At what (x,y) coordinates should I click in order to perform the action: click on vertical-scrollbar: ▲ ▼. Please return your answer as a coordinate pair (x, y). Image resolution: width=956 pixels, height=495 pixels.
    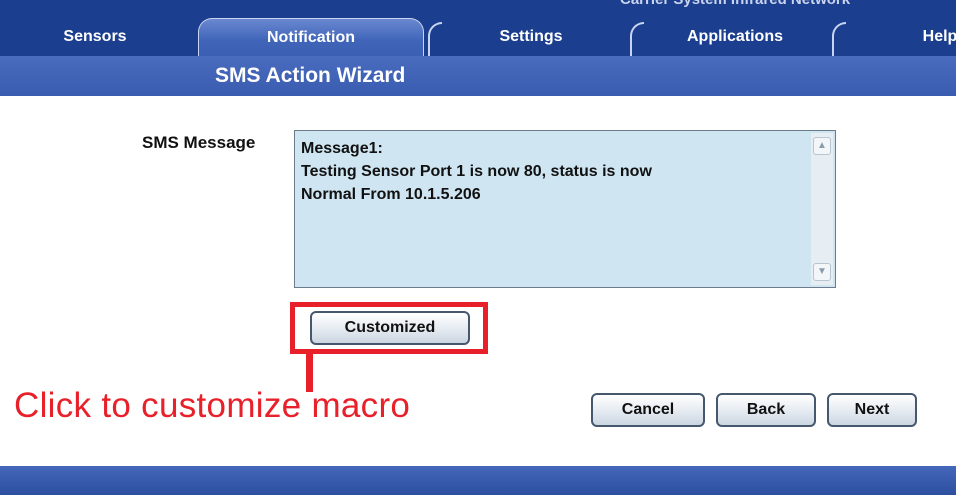
    Looking at the image, I should click on (822, 209).